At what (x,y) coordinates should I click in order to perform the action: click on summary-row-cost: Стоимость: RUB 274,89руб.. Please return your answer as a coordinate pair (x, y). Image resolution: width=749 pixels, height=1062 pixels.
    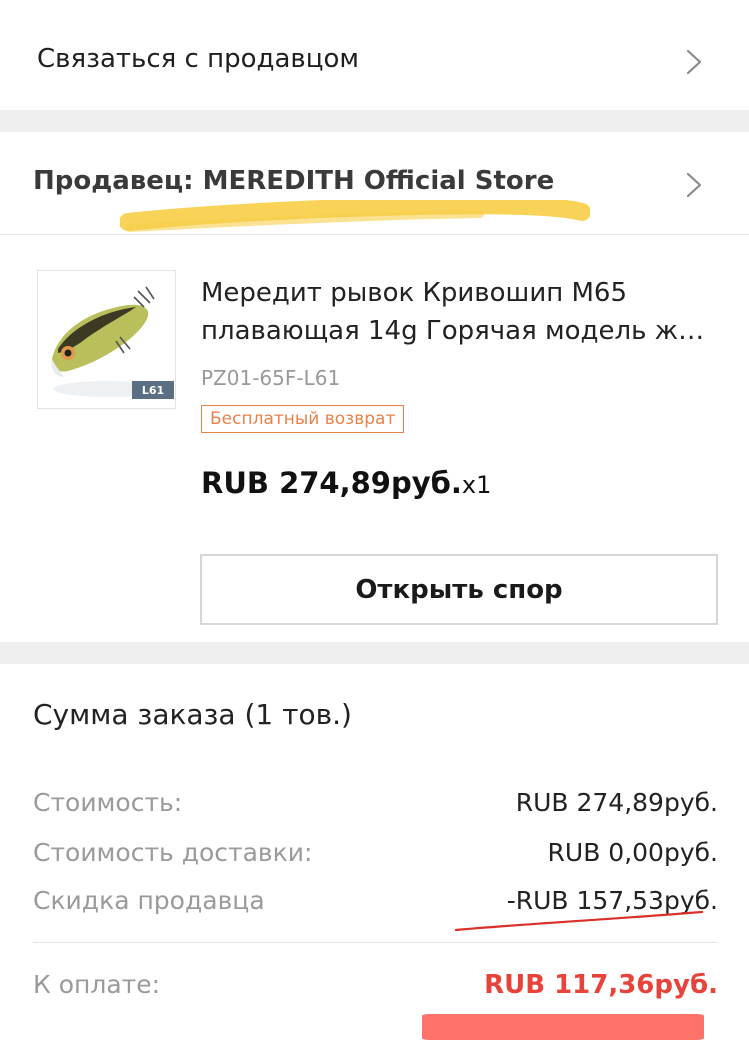
    Looking at the image, I should click on (375, 805).